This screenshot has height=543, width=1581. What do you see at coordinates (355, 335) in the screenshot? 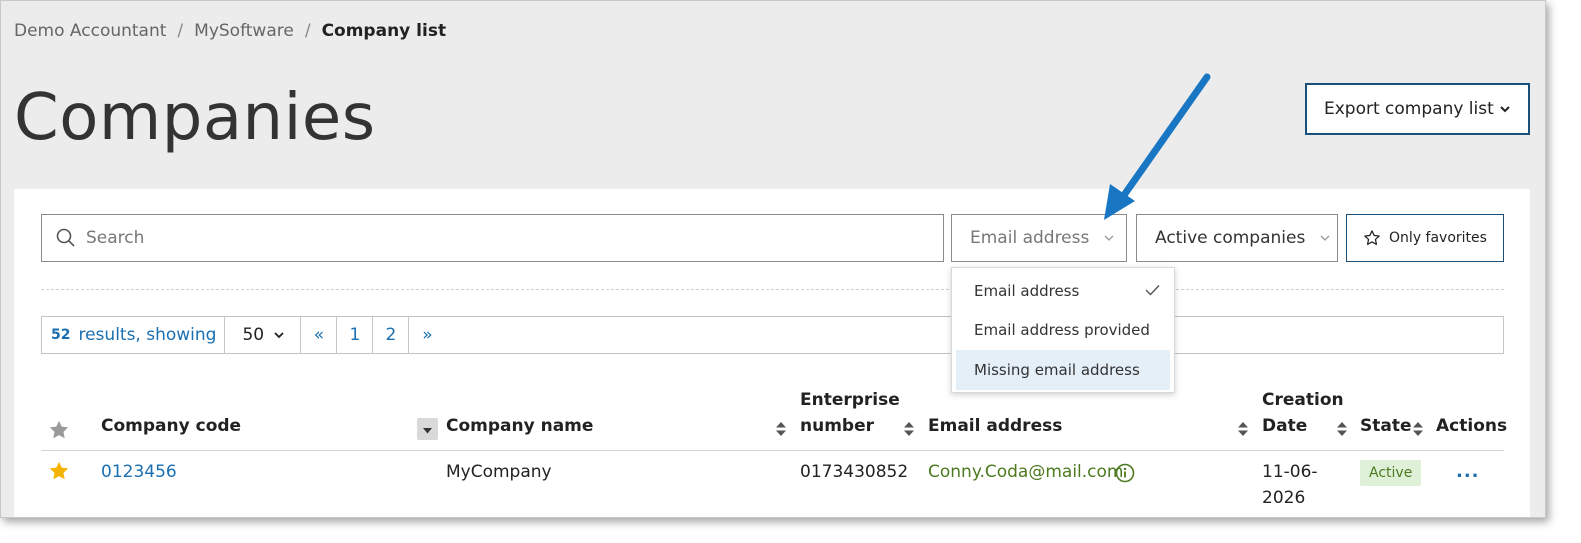
I see `page-1-button: 1` at bounding box center [355, 335].